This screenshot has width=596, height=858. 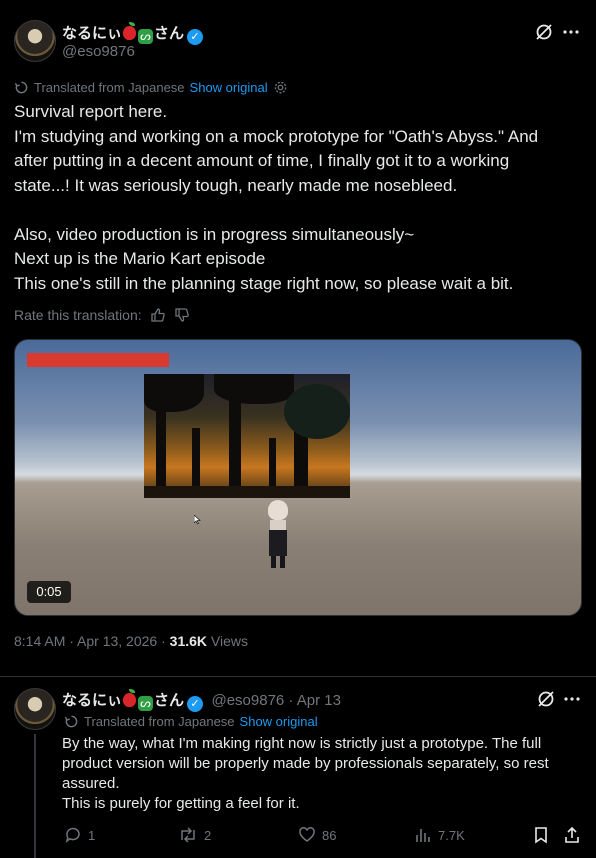 I want to click on share-icon, so click(x=572, y=837).